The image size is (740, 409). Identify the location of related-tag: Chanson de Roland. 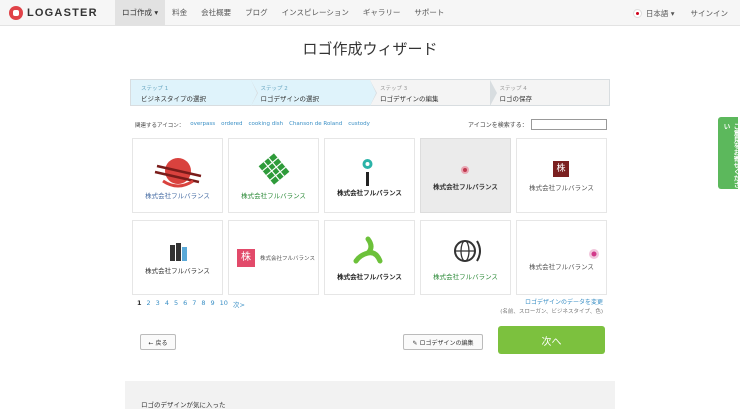
(315, 125).